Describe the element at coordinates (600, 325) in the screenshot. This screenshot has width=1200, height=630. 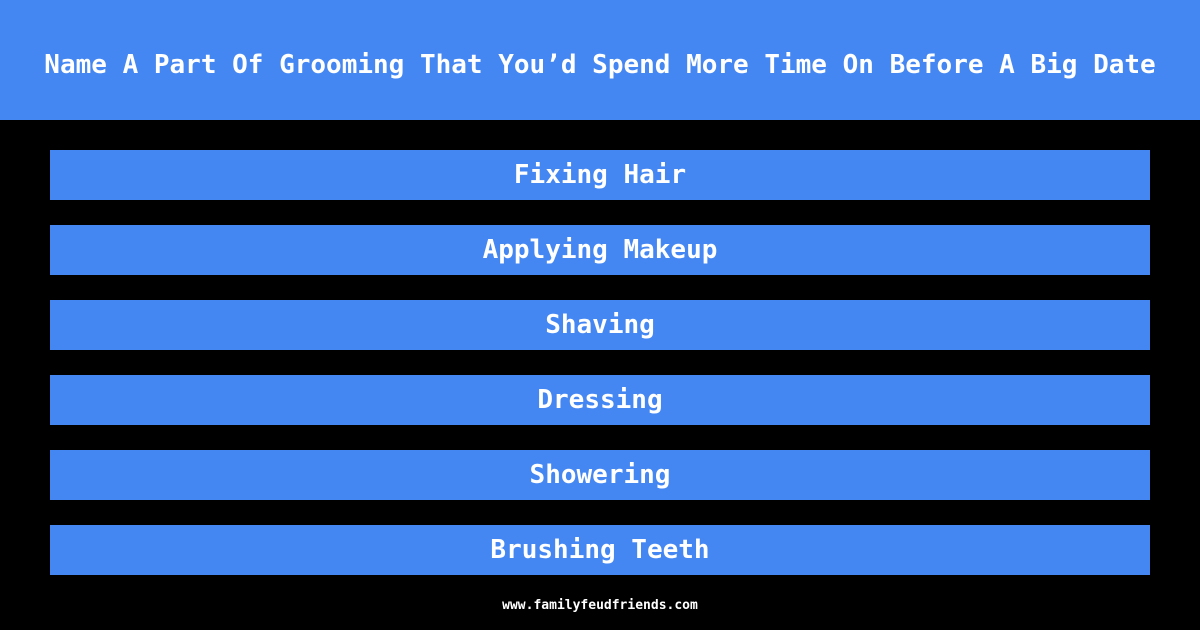
I see `answer-item: Shaving` at that location.